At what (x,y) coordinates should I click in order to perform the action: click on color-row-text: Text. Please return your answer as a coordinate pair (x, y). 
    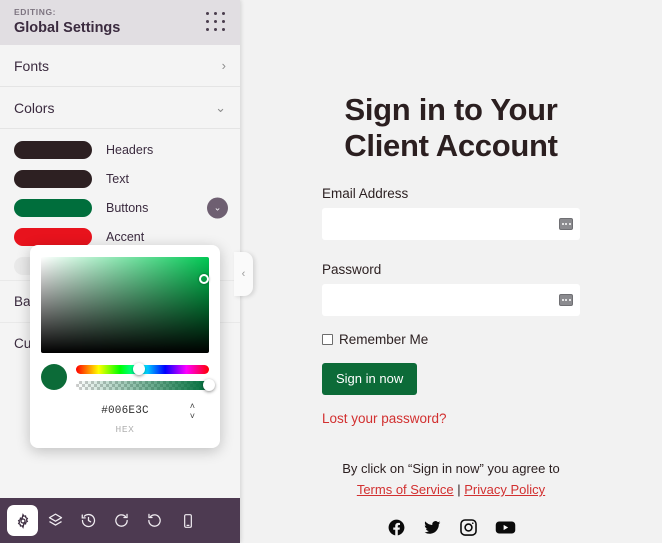
    Looking at the image, I should click on (120, 178).